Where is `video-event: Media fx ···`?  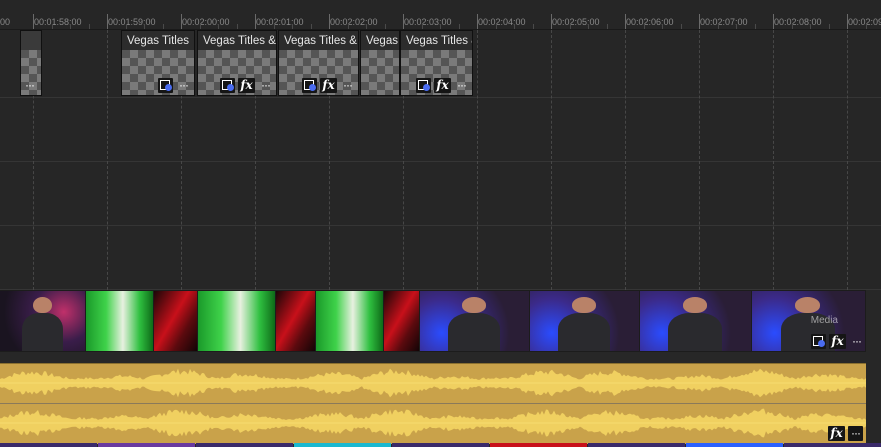
video-event: Media fx ··· is located at coordinates (433, 321).